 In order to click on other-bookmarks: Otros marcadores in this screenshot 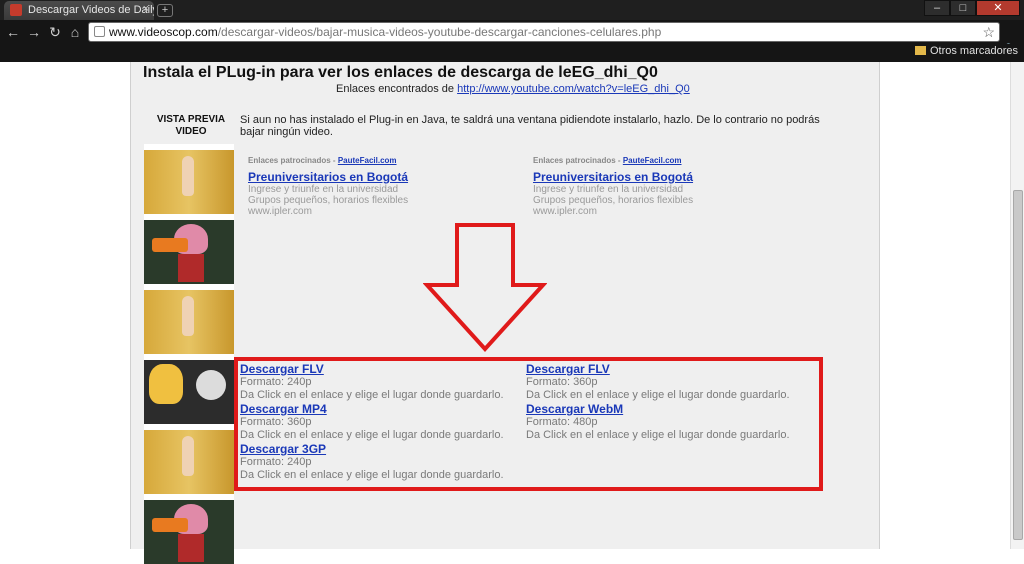, I will do `click(966, 51)`.